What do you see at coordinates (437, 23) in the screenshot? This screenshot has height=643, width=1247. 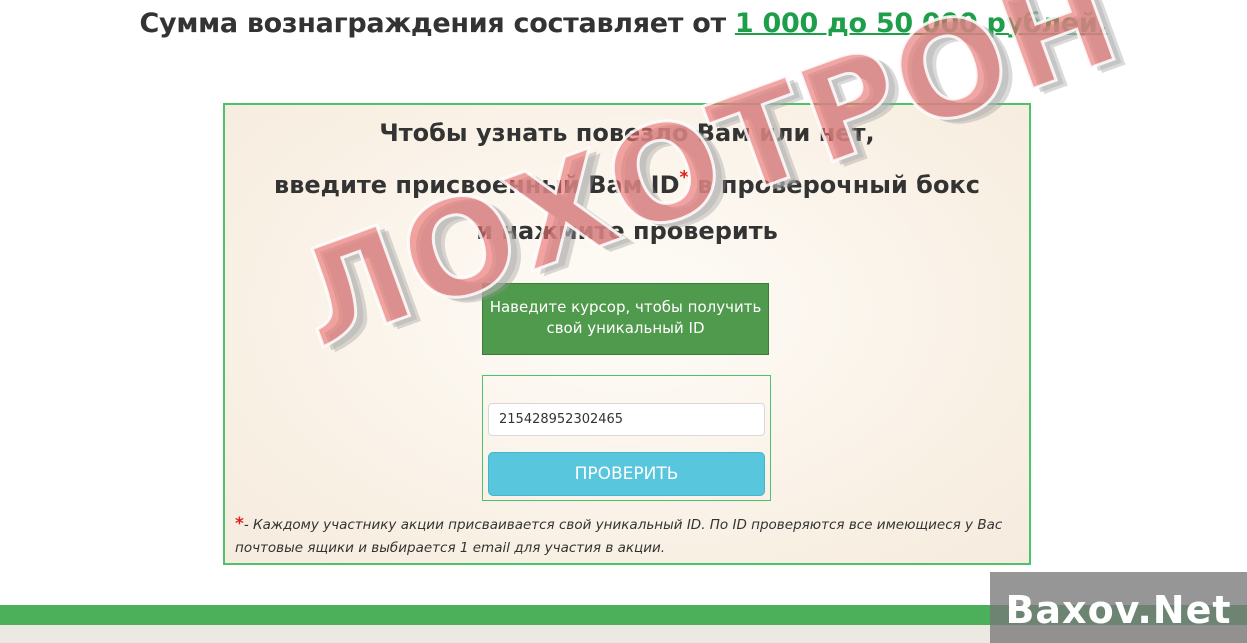 I see `reward-headline-text: Сумма вознаграждения составляет от` at bounding box center [437, 23].